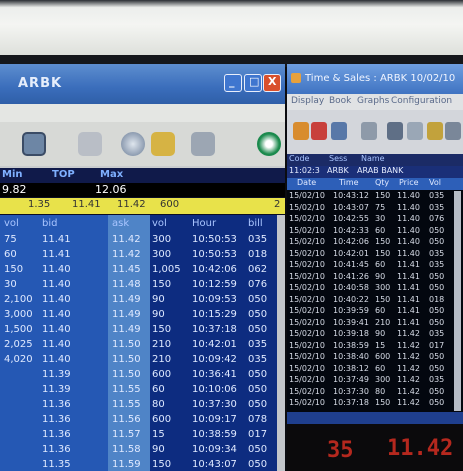 This screenshot has height=471, width=463. I want to click on order-book-cell: 90, so click(158, 299).